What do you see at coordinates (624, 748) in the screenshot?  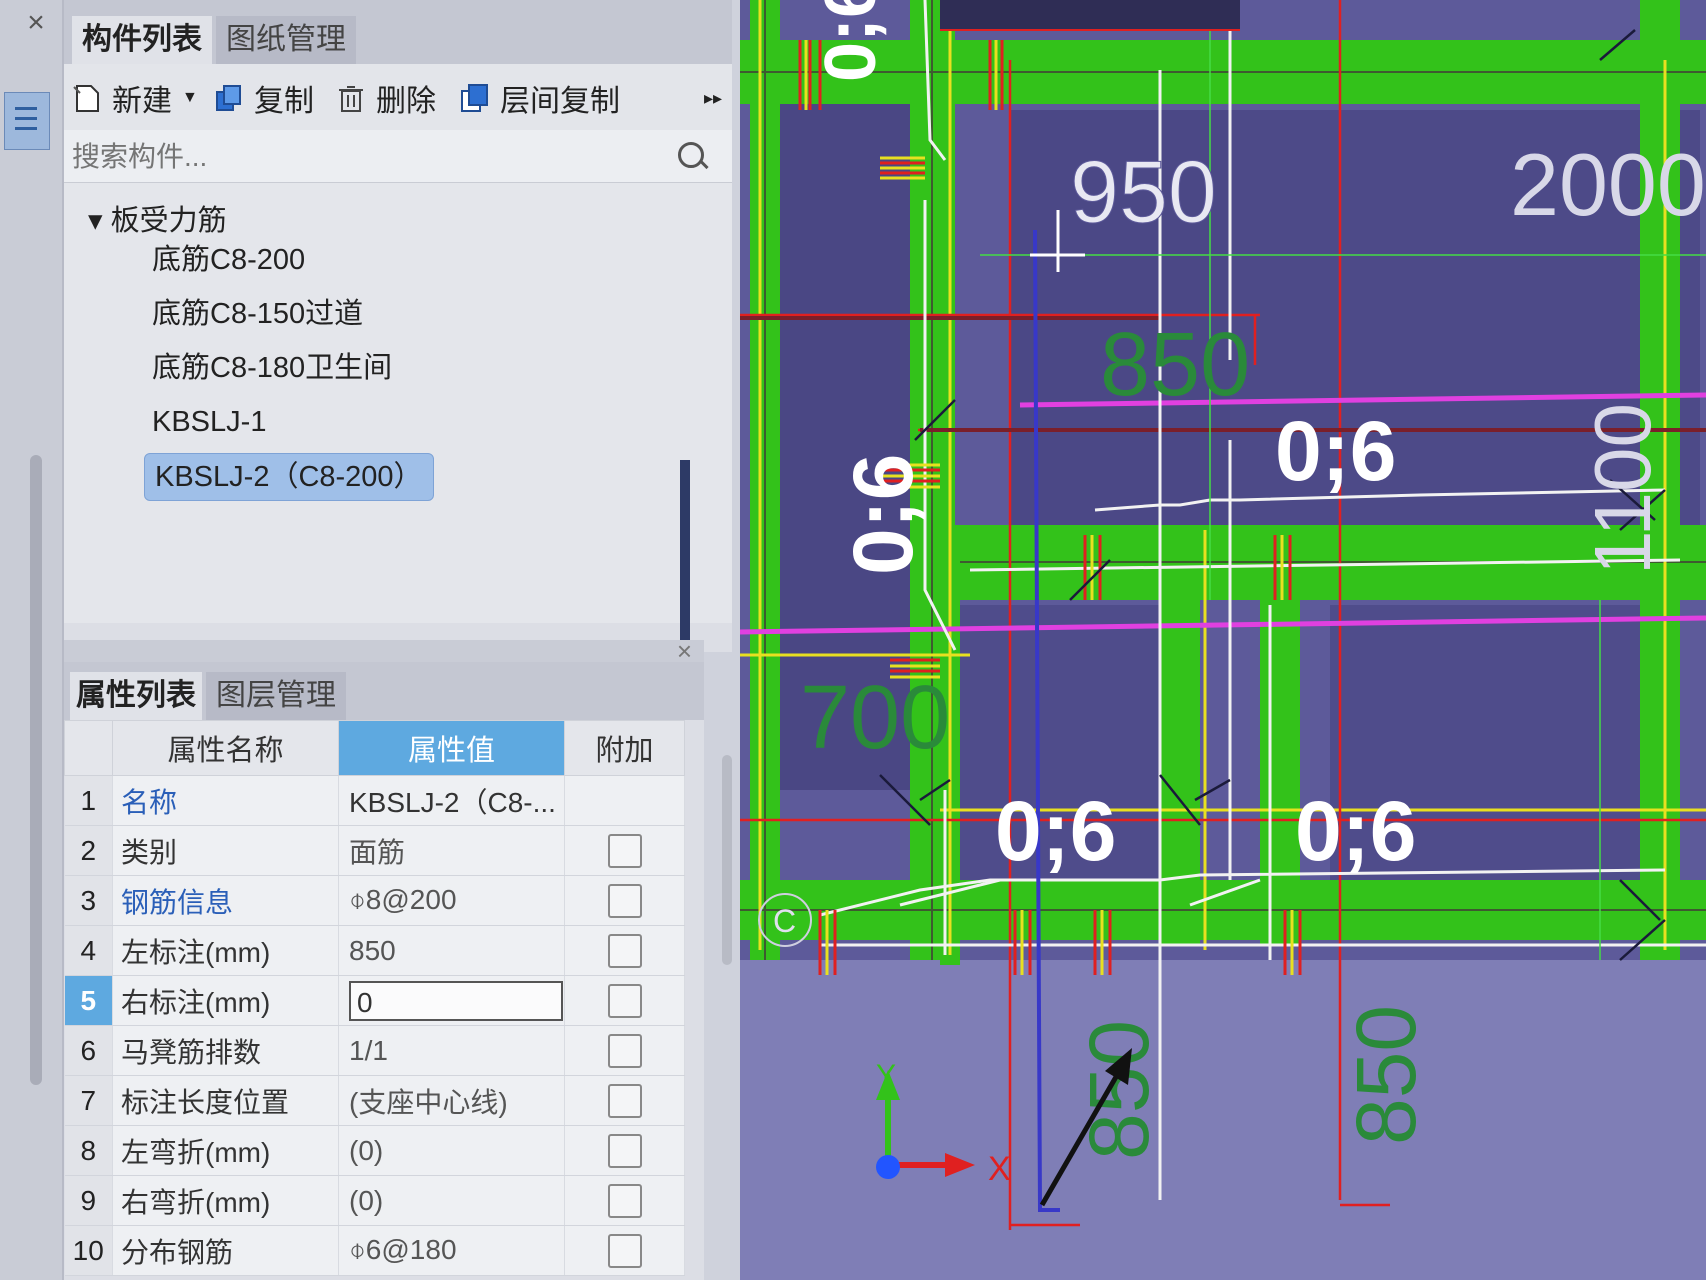 I see `column-header-extra: 附加` at bounding box center [624, 748].